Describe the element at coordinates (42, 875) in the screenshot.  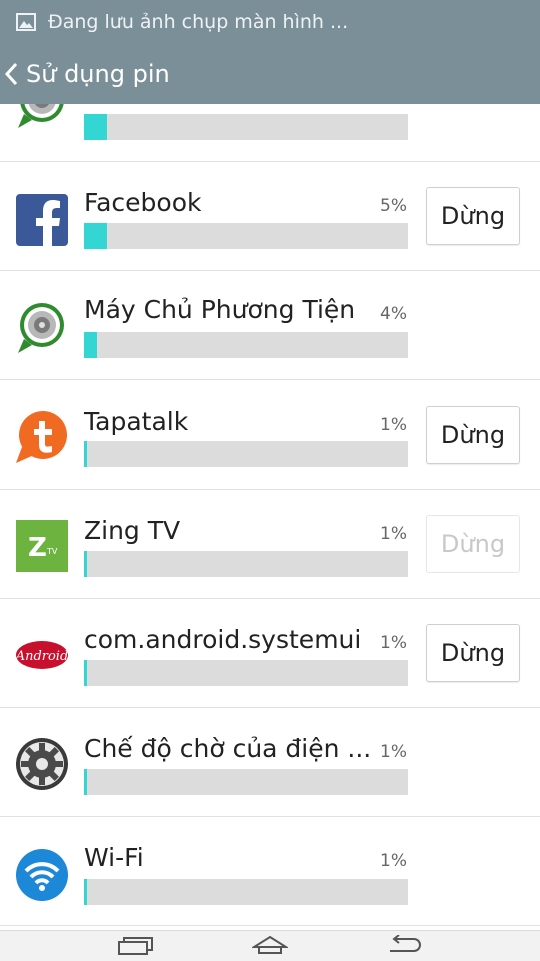
I see `wifi-icon` at that location.